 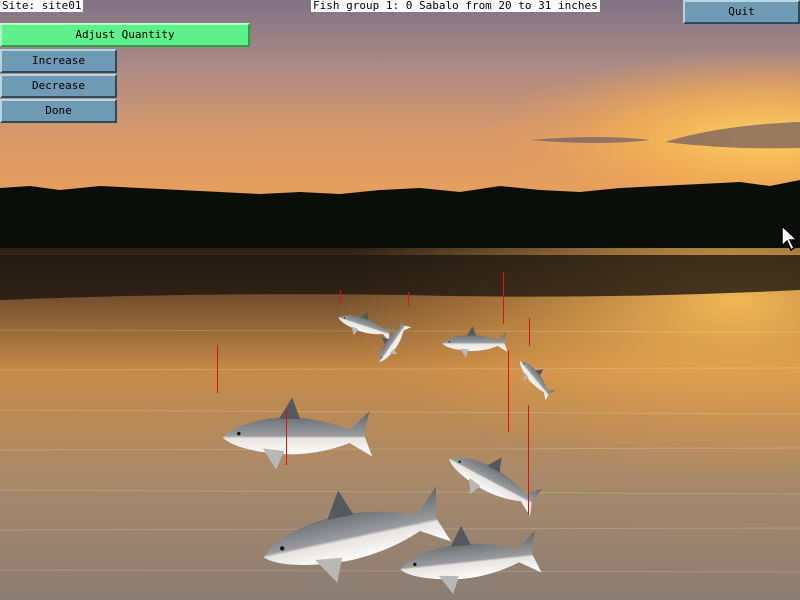 What do you see at coordinates (42, 6) in the screenshot?
I see `site-label: Site: site01` at bounding box center [42, 6].